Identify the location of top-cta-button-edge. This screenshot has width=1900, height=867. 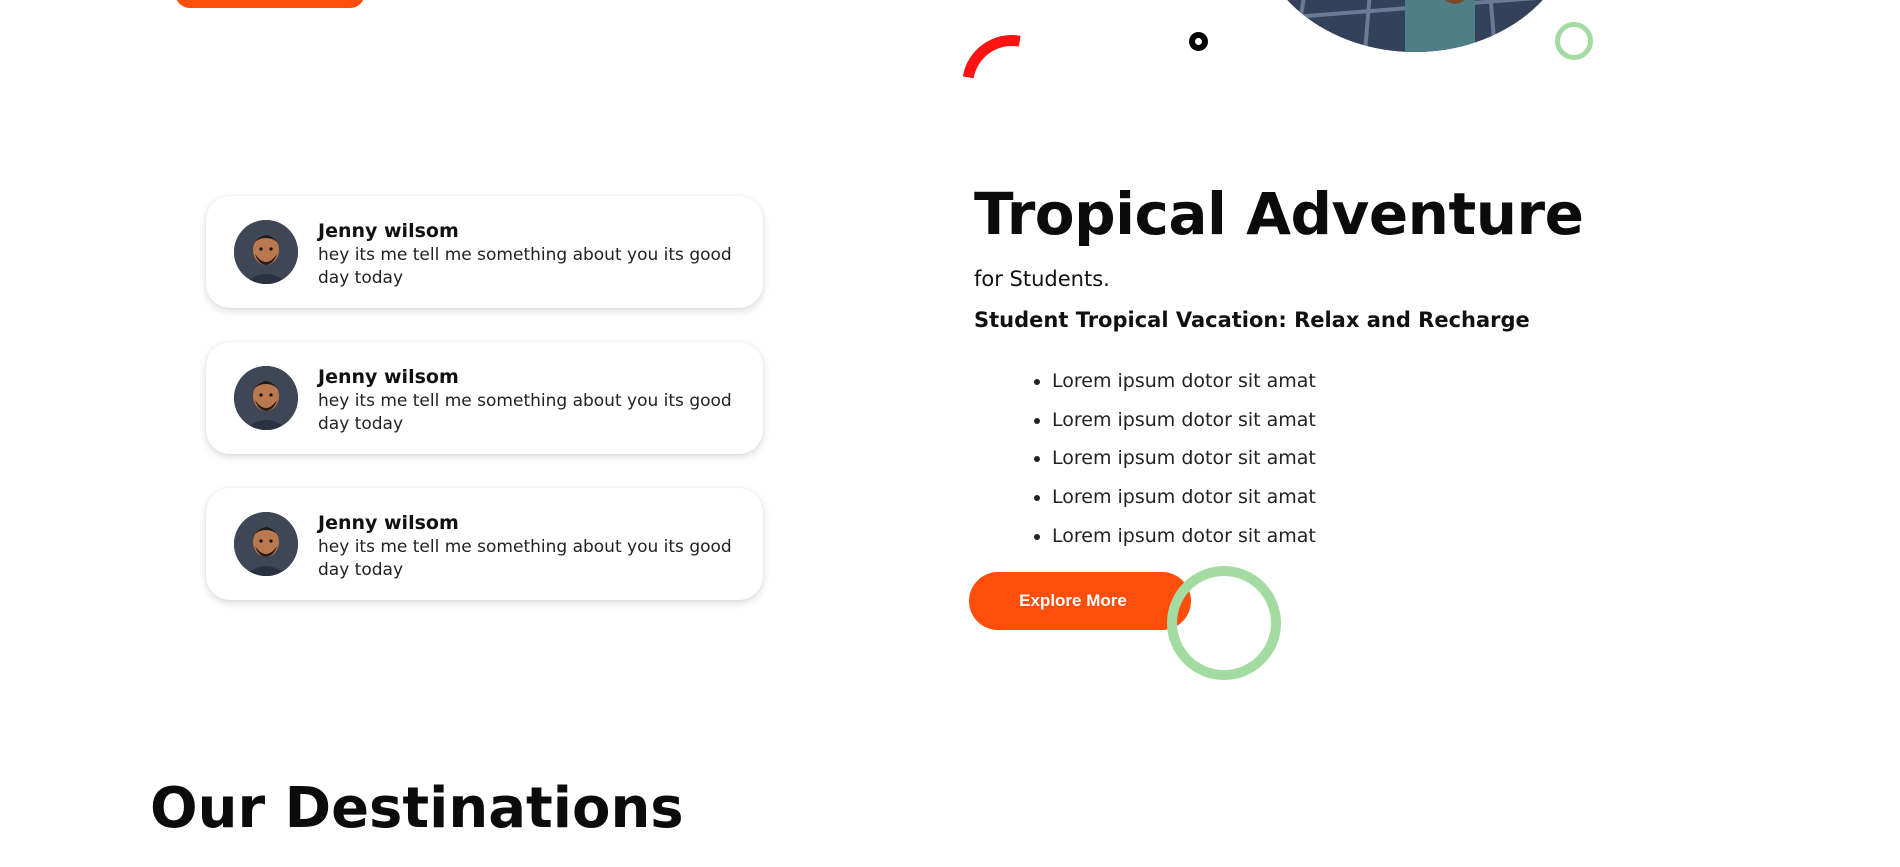
(270, 4).